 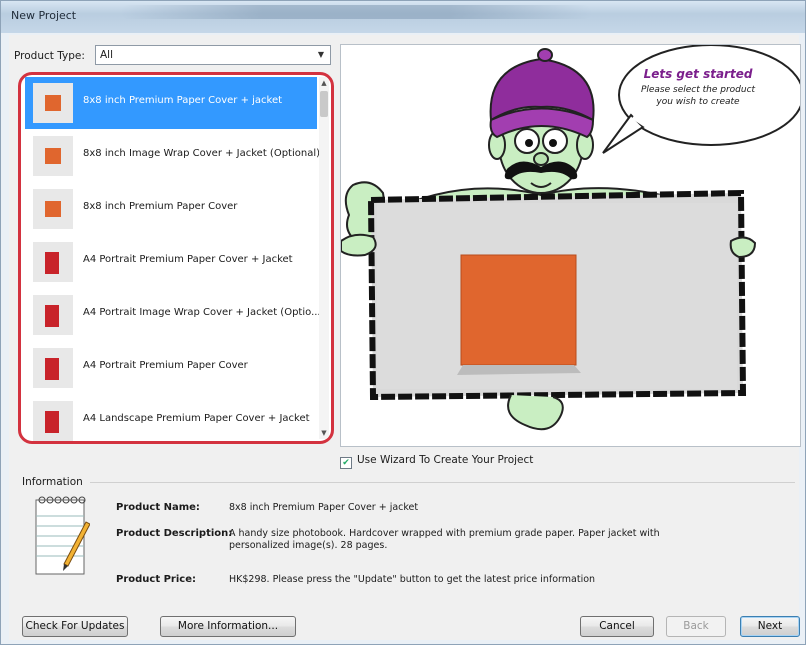 I want to click on product-price-label: Product Price:, so click(x=156, y=579).